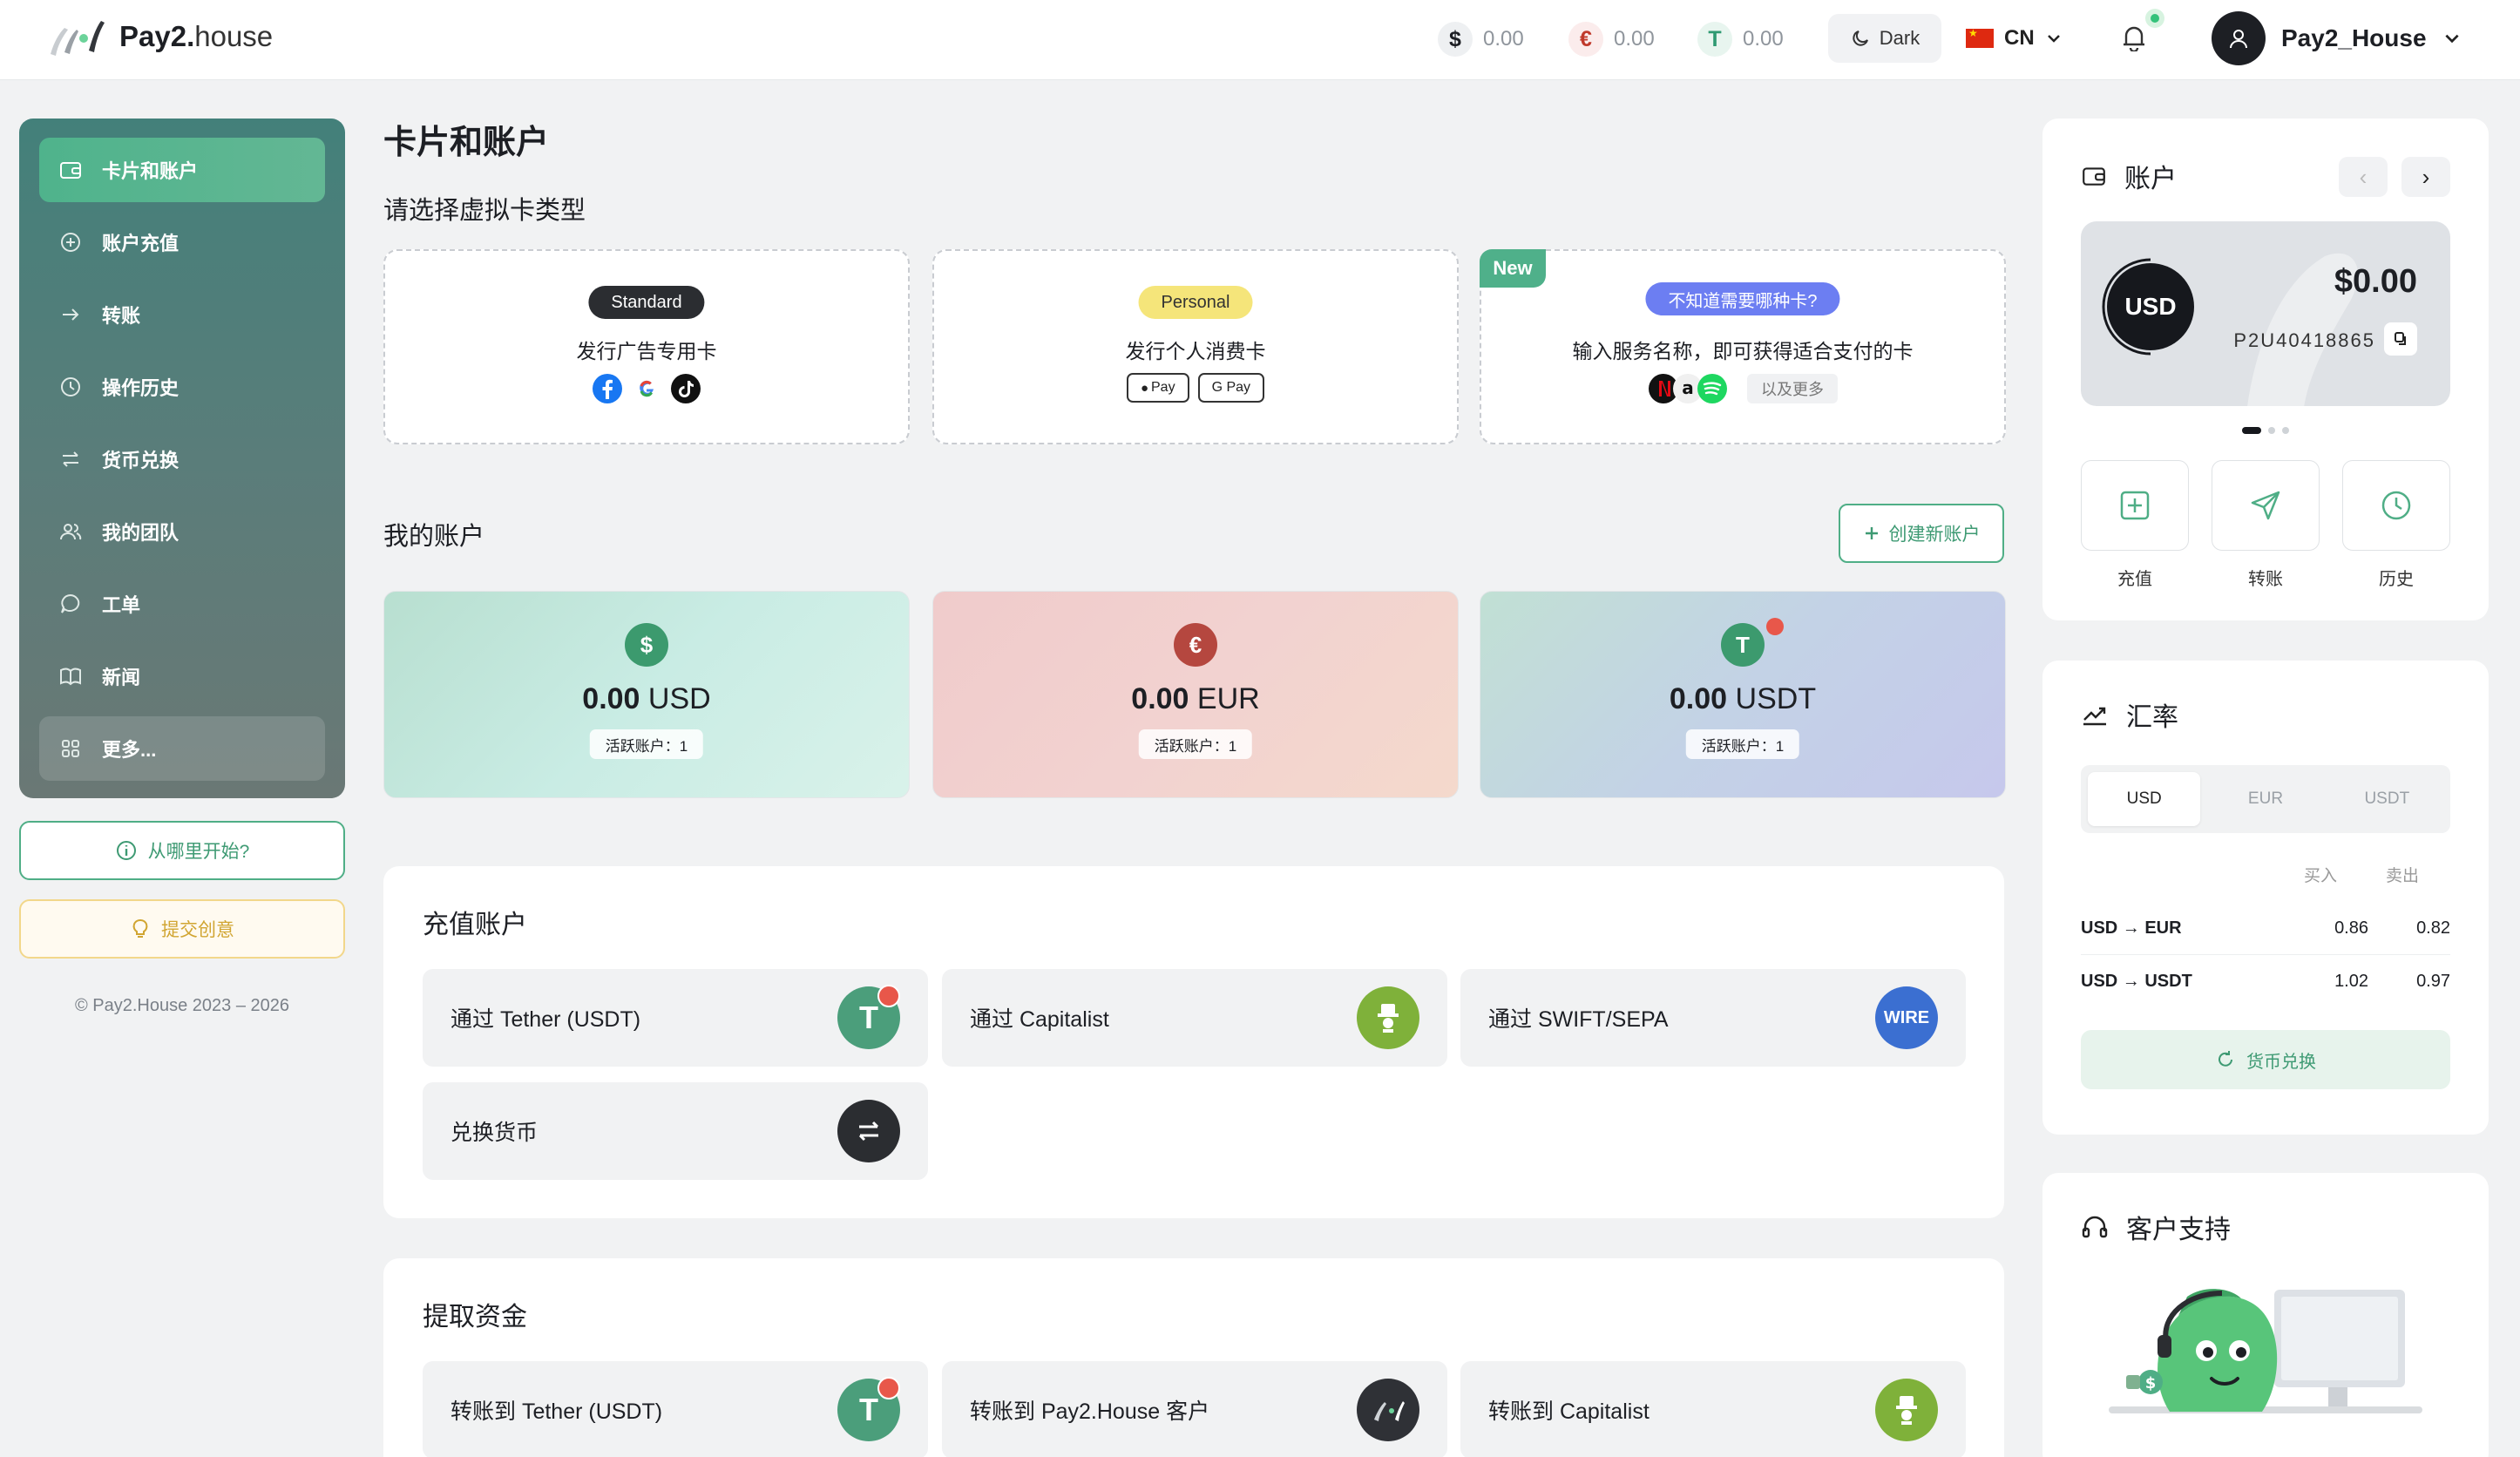 The image size is (2520, 1457). I want to click on active-accounts-badge: 活跃账户：1, so click(646, 744).